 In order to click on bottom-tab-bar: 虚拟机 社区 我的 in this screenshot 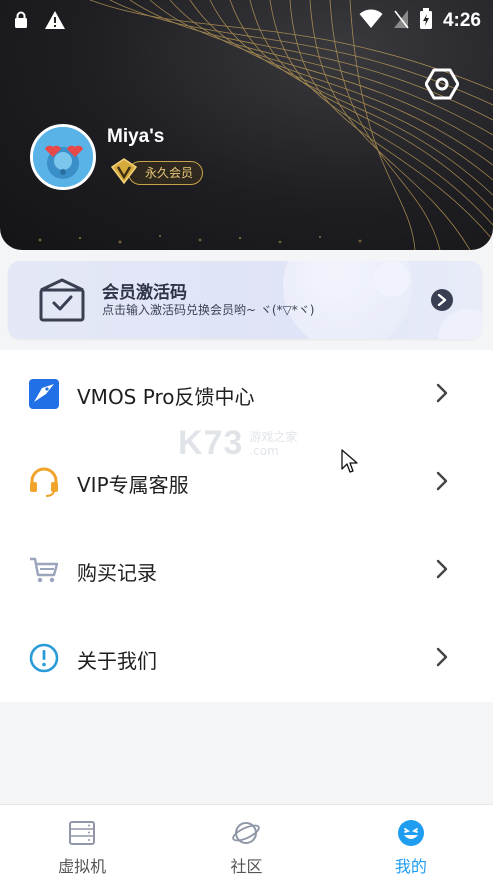, I will do `click(246, 842)`.